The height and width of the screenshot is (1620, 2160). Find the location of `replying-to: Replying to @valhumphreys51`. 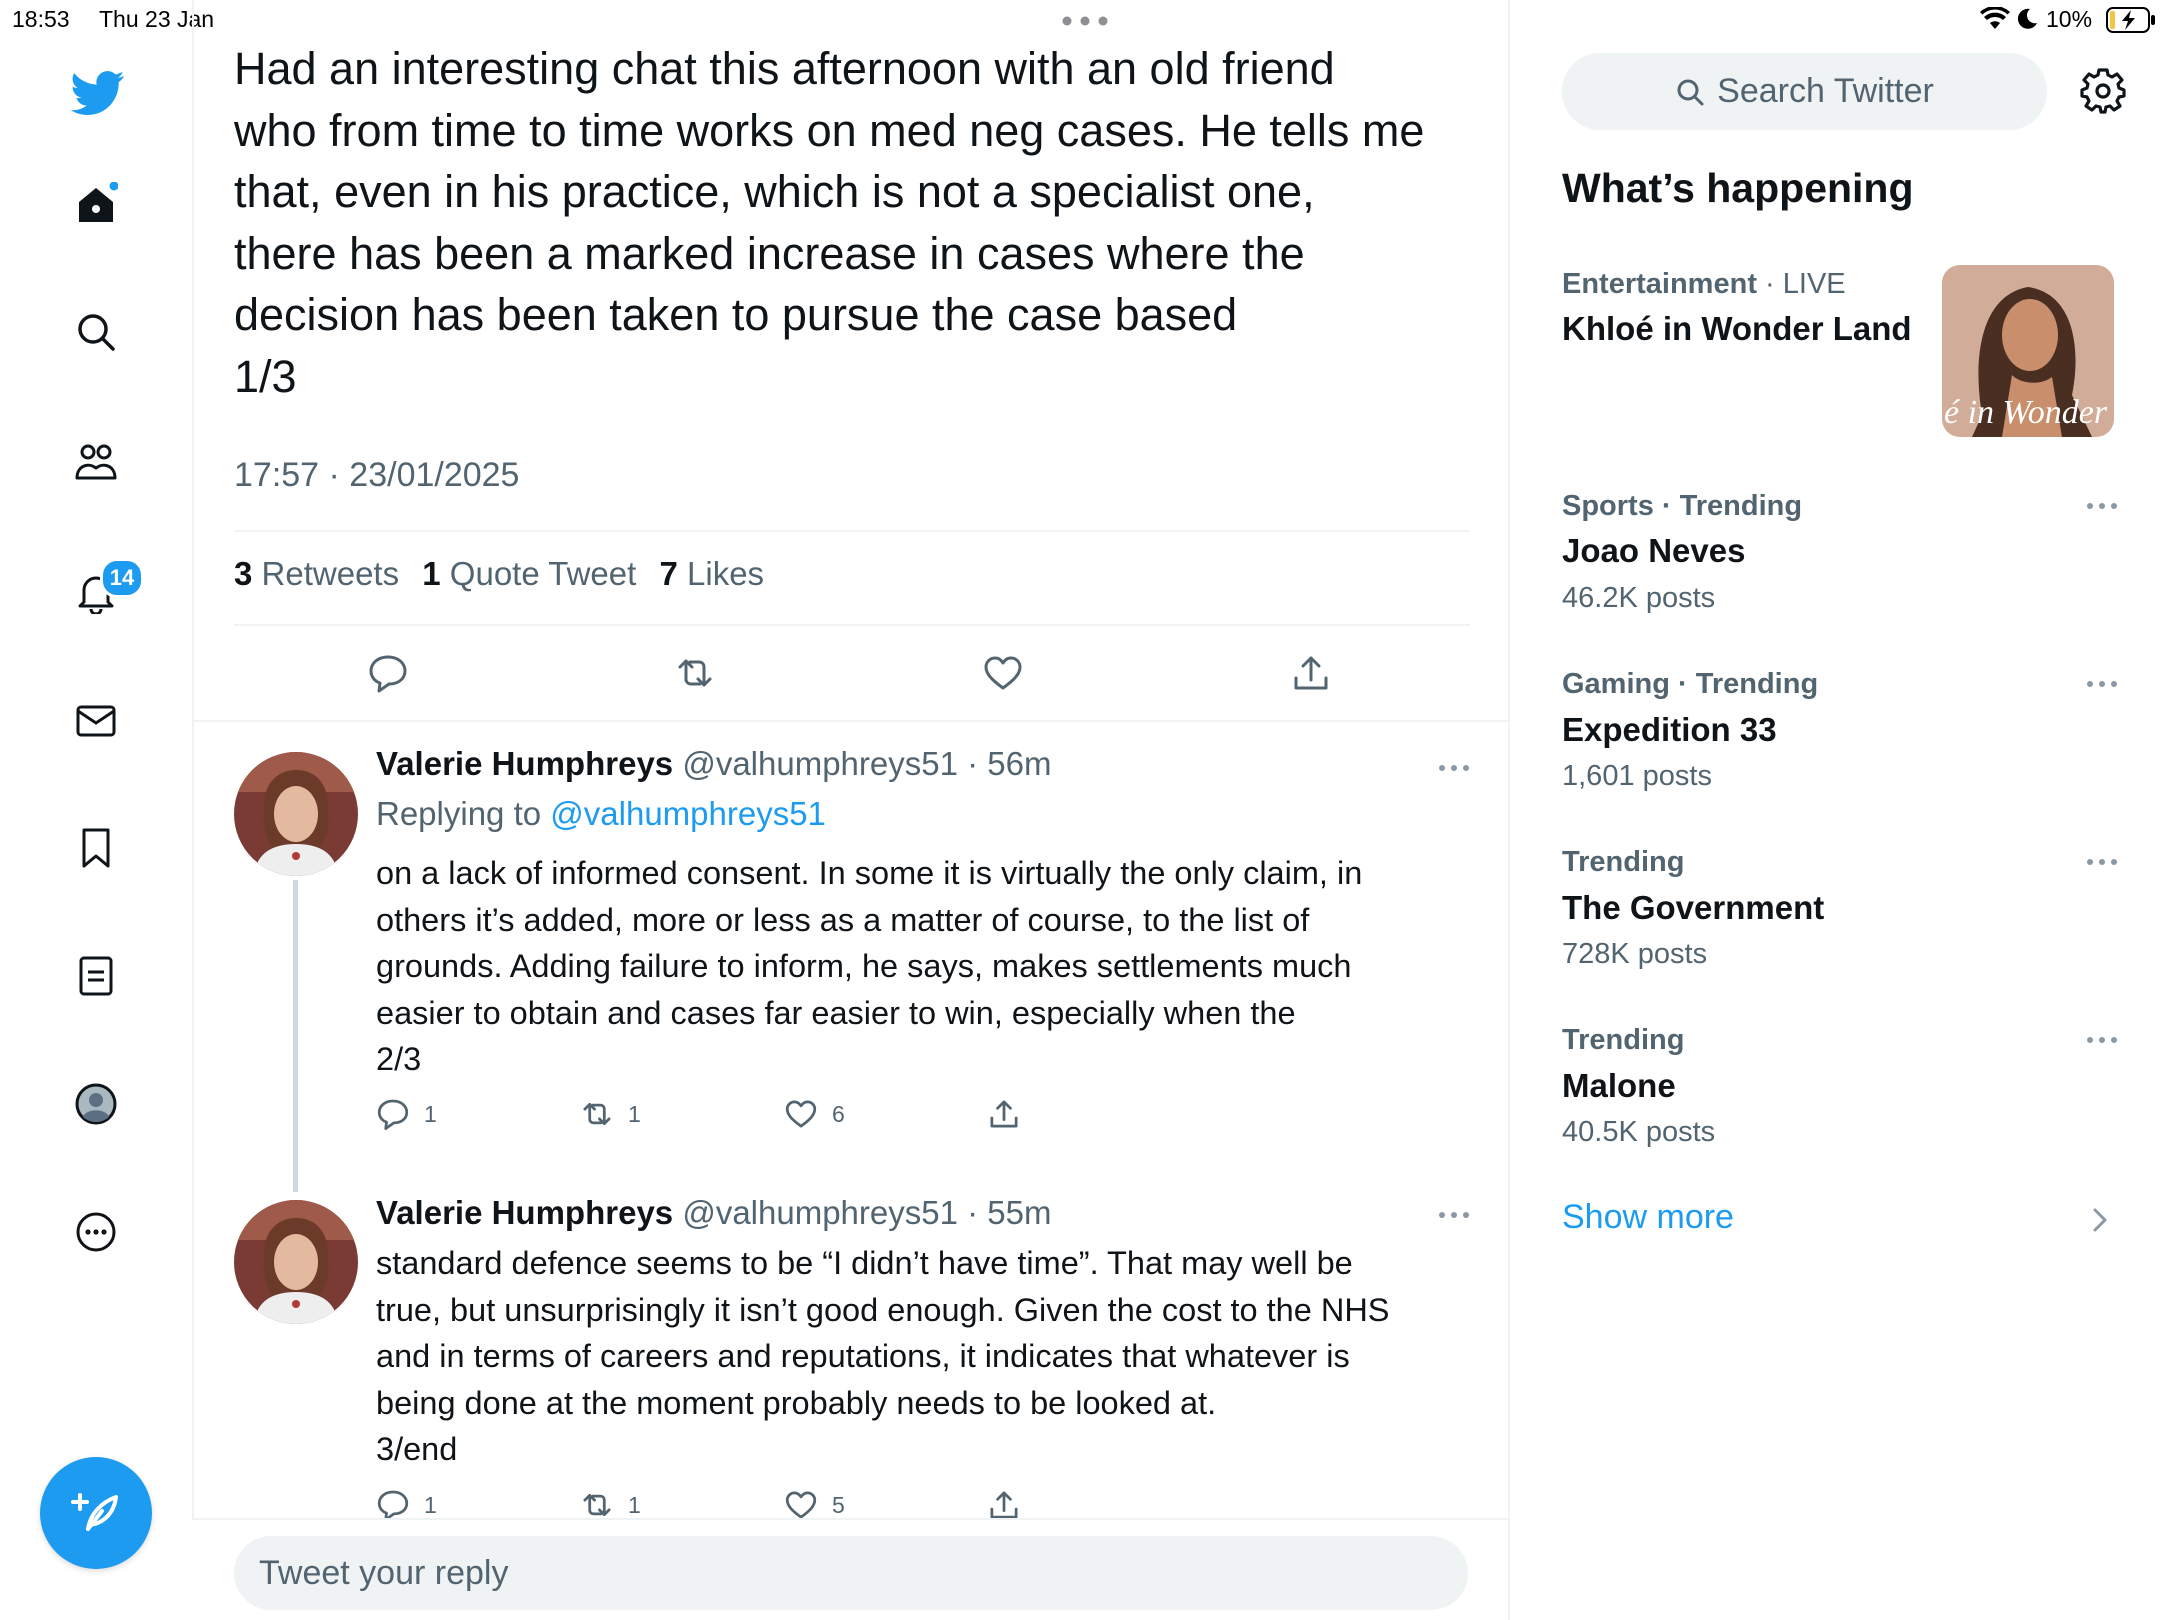

replying-to: Replying to @valhumphreys51 is located at coordinates (601, 813).